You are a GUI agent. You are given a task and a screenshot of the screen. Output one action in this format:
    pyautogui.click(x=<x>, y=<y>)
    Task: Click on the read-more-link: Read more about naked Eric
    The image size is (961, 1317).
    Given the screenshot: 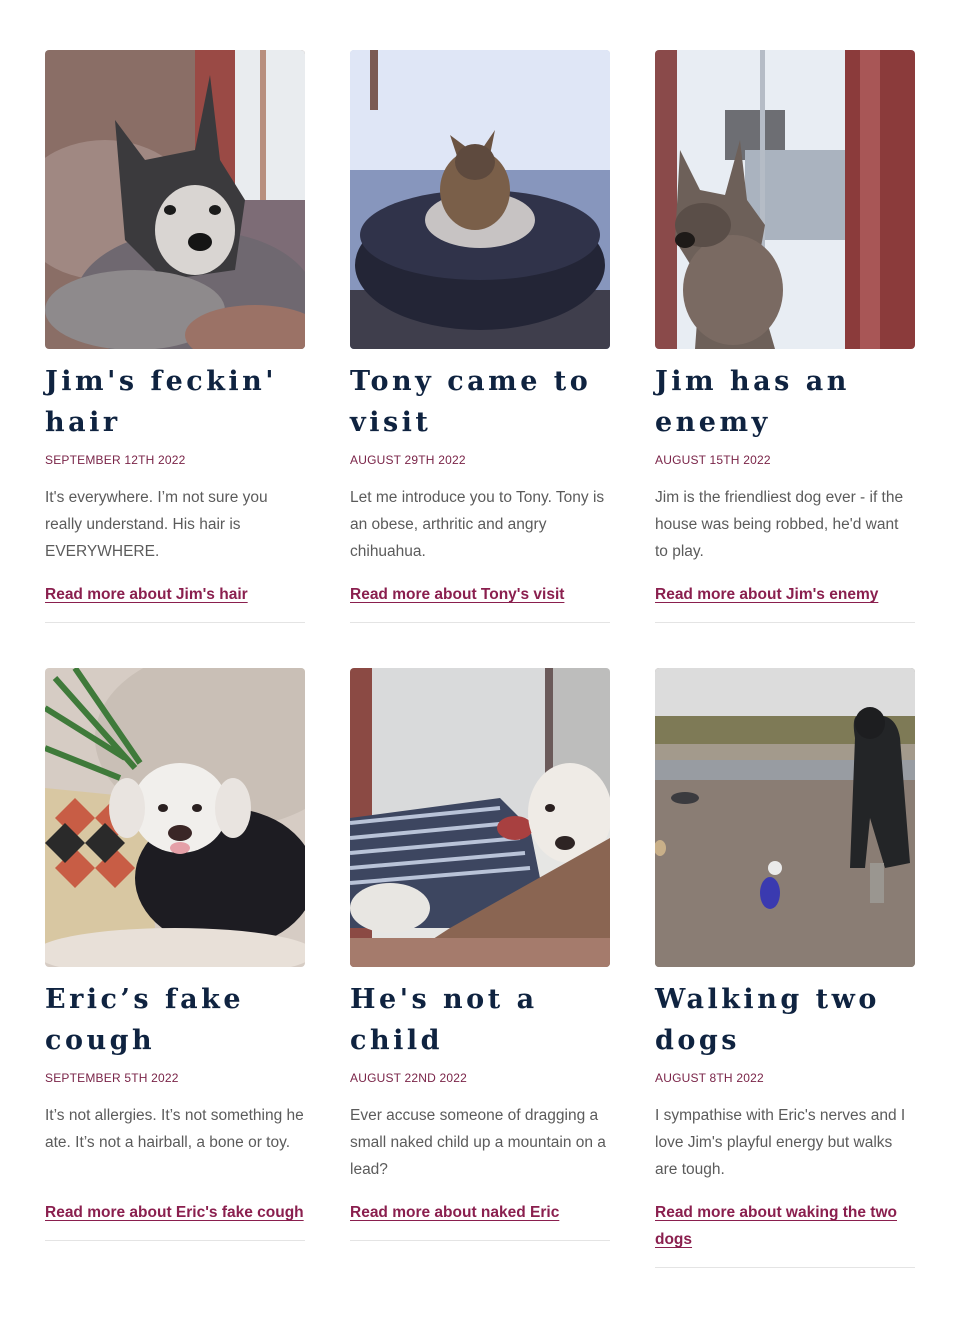 What is the action you would take?
    pyautogui.click(x=454, y=1212)
    